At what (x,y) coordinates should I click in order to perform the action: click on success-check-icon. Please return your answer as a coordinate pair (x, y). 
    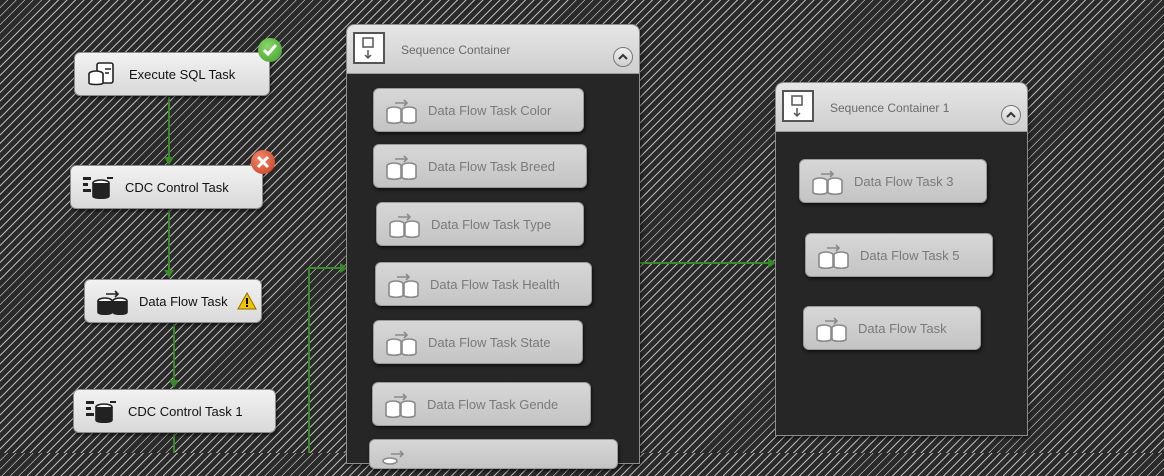
    Looking at the image, I should click on (270, 50).